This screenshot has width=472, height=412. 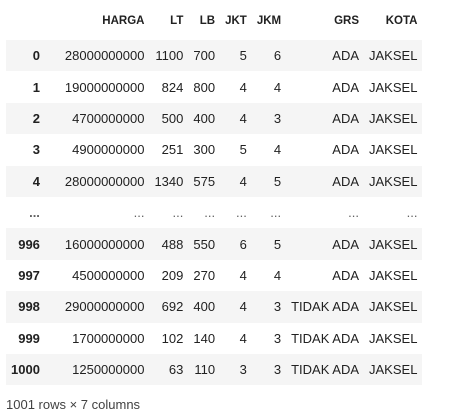 I want to click on table-row: 998 29000000000 692 400 4 3 TIDAK ADA JAKSEL, so click(x=214, y=307).